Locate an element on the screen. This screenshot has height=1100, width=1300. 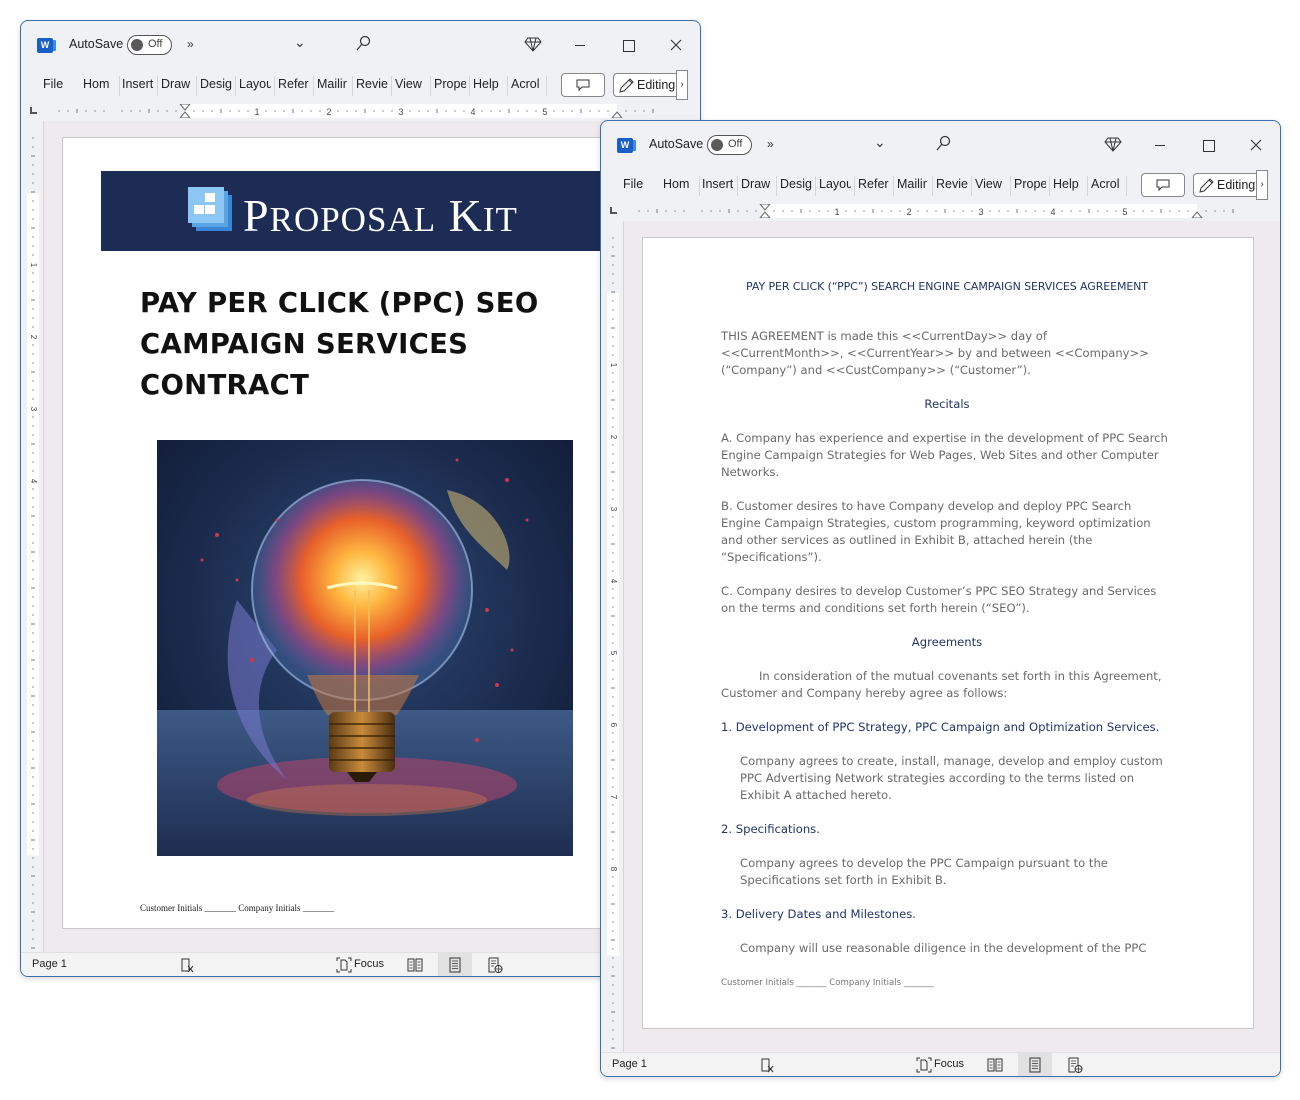
word-app-icon: W is located at coordinates (626, 145).